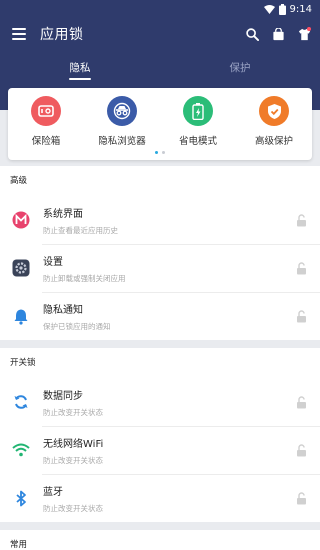 This screenshot has height=550, width=320. Describe the element at coordinates (252, 34) in the screenshot. I see `search-icon` at that location.